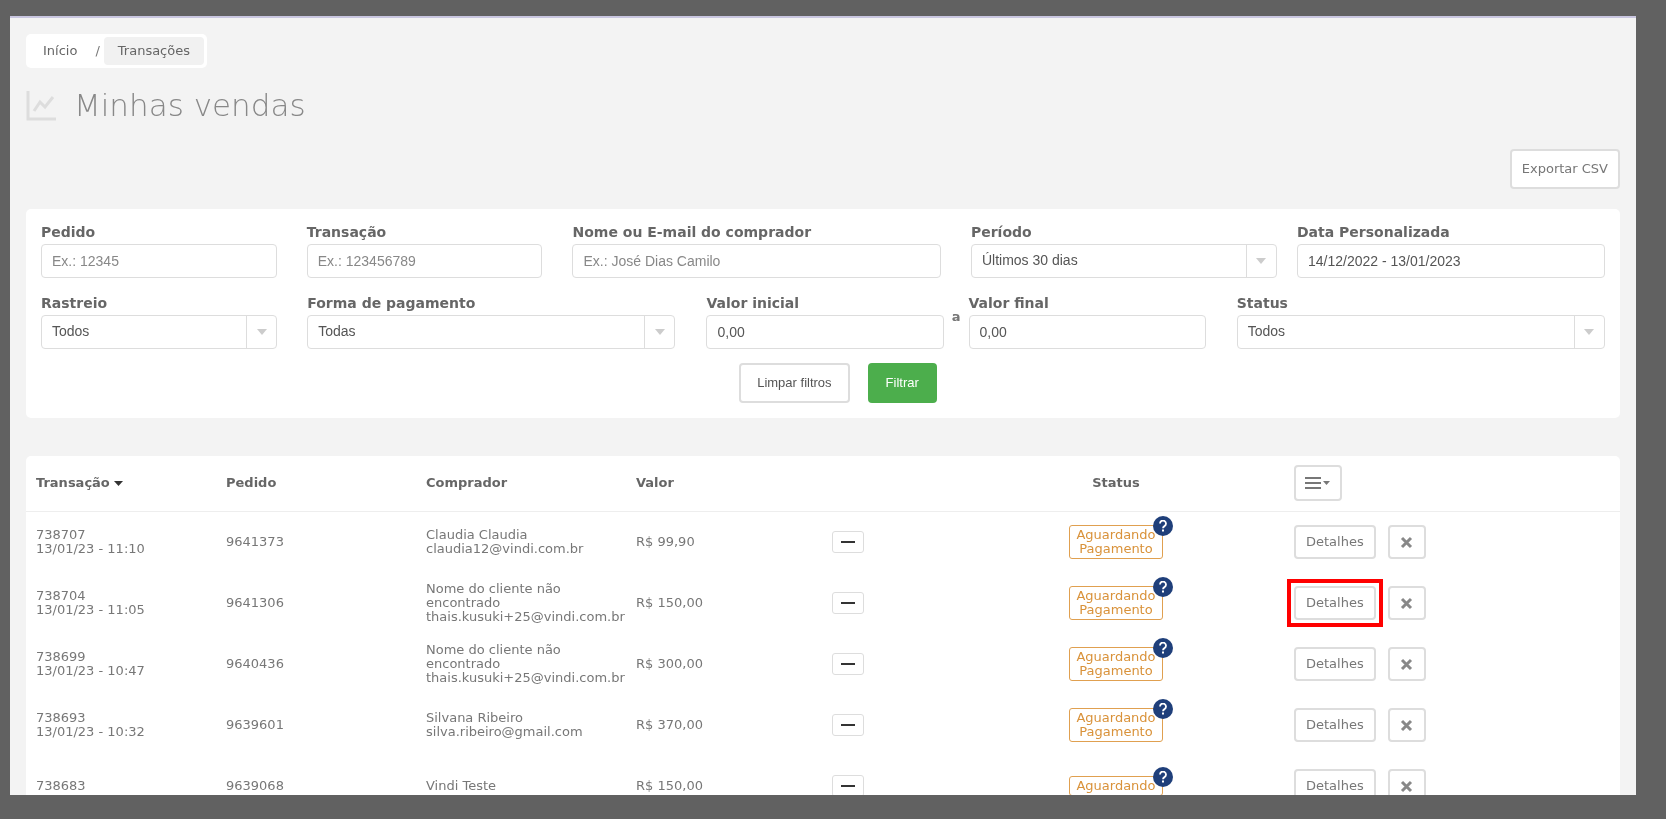 The width and height of the screenshot is (1666, 819). Describe the element at coordinates (159, 260) in the screenshot. I see `input-field: Ex.: 12345` at that location.